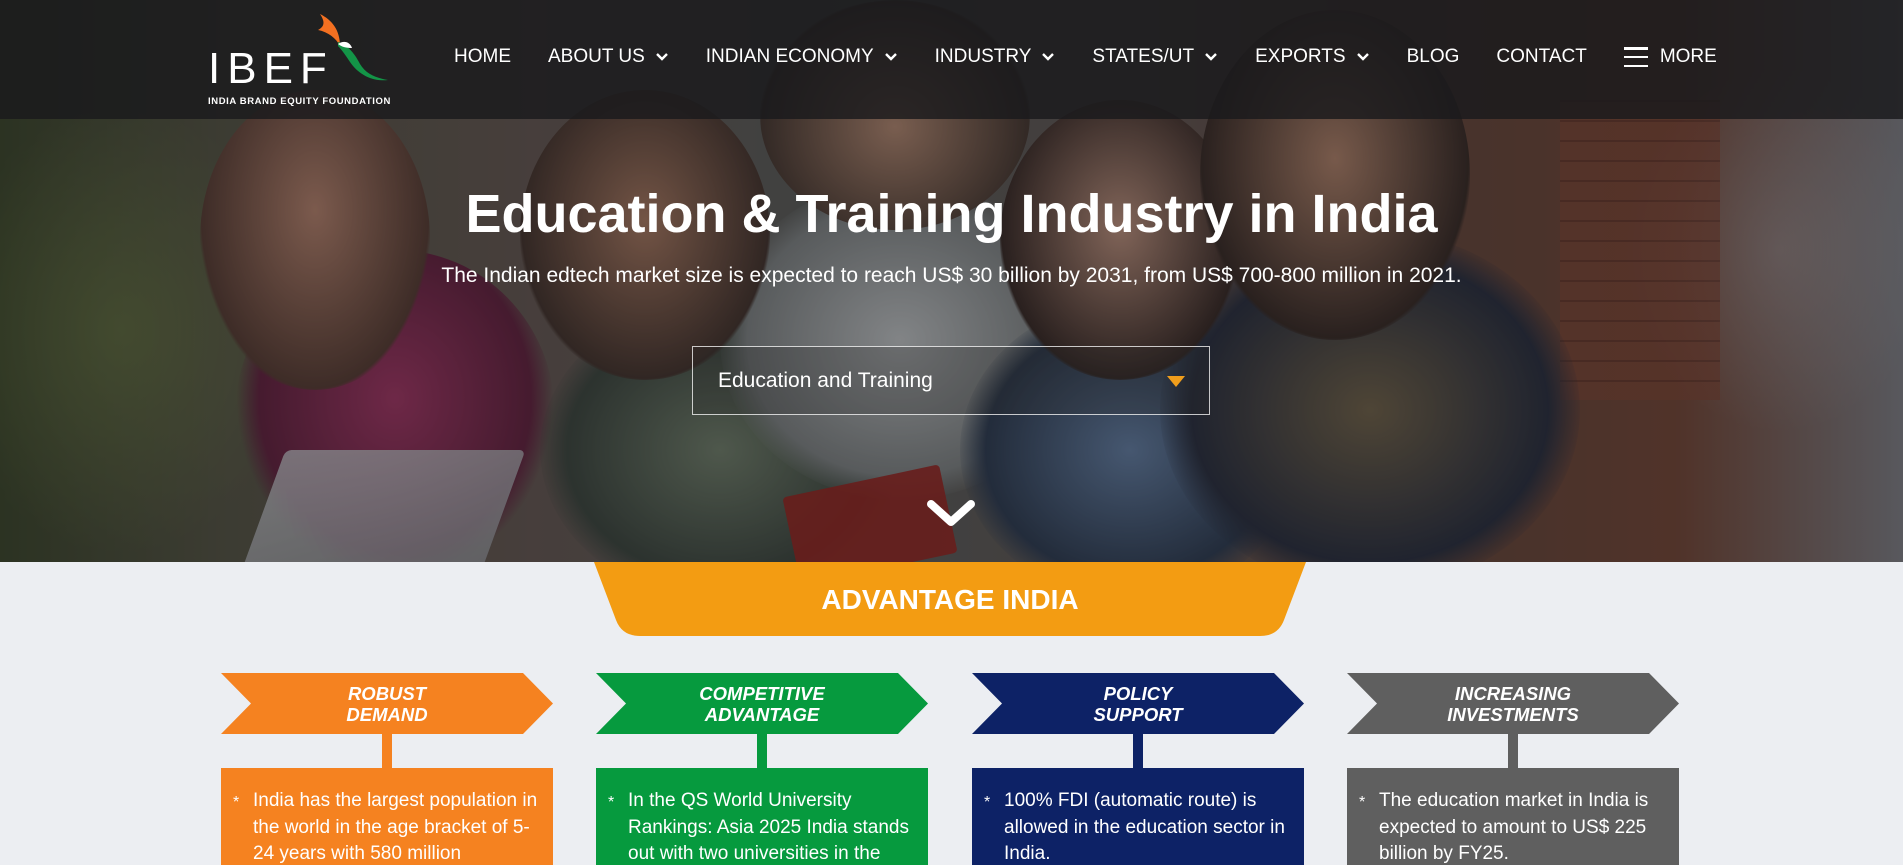 The width and height of the screenshot is (1903, 865). I want to click on industry-select-value: Education and Training, so click(825, 380).